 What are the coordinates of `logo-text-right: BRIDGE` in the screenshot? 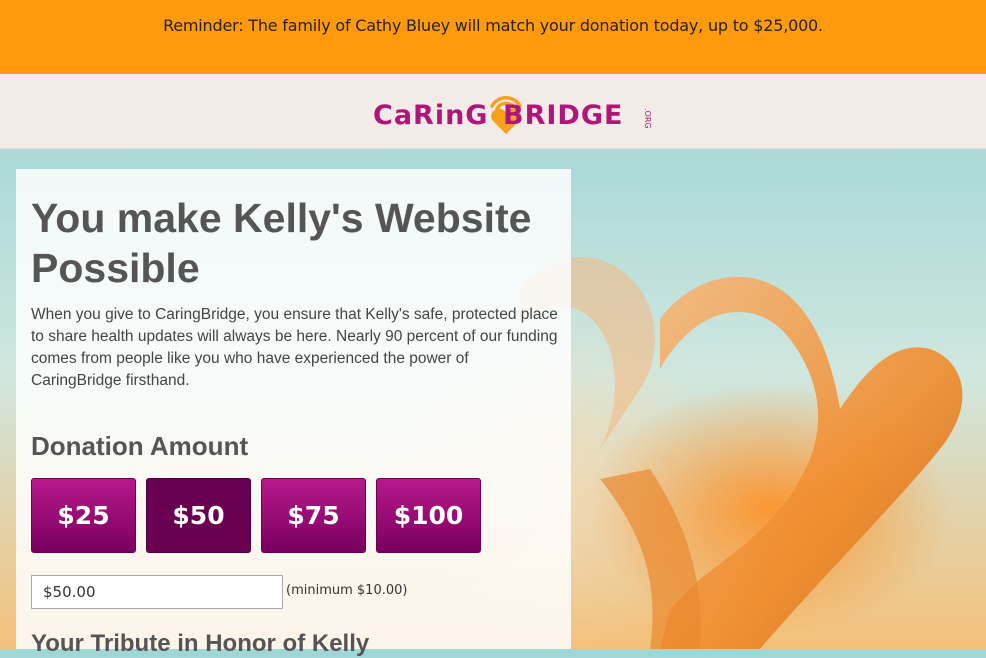 It's located at (563, 115).